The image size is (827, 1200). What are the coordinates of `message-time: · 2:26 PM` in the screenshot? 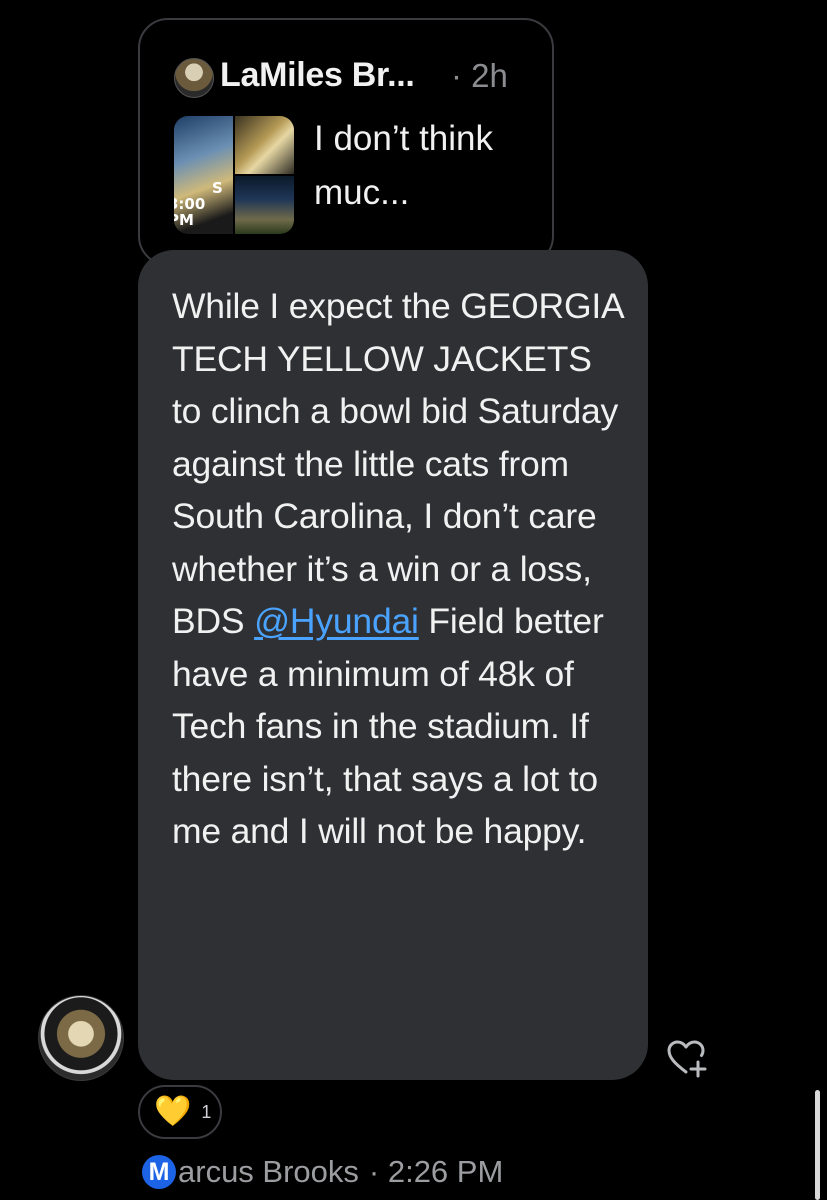 It's located at (436, 1171).